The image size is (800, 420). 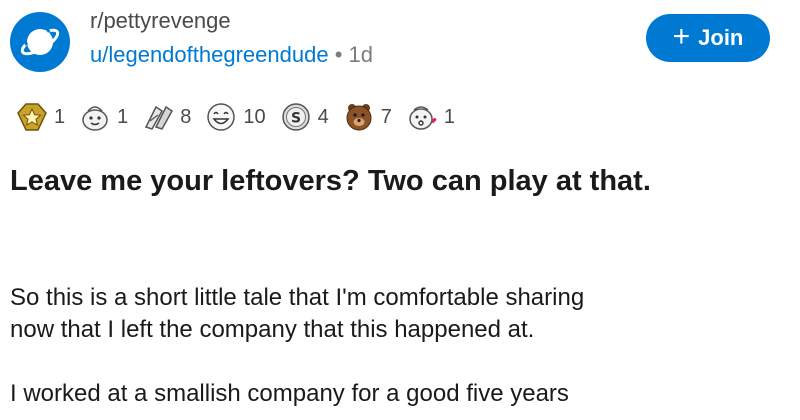 What do you see at coordinates (323, 116) in the screenshot?
I see `award-count: 4` at bounding box center [323, 116].